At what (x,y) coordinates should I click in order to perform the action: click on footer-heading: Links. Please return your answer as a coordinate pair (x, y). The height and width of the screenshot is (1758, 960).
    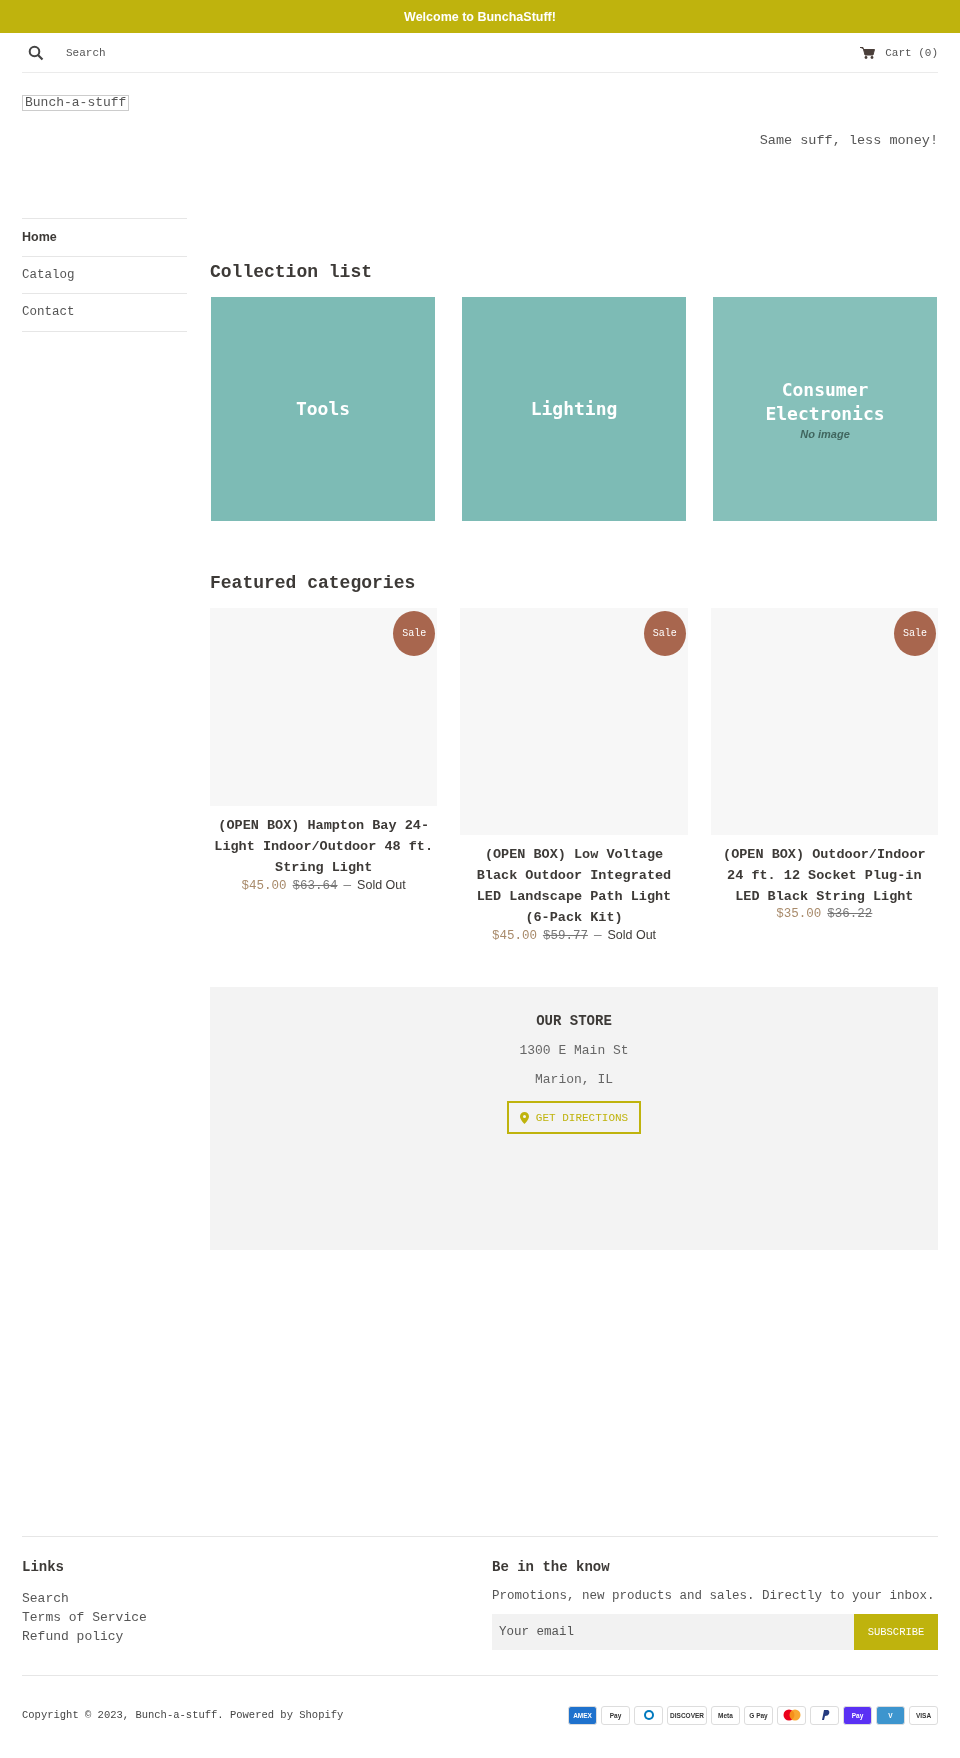
    Looking at the image, I should click on (43, 1567).